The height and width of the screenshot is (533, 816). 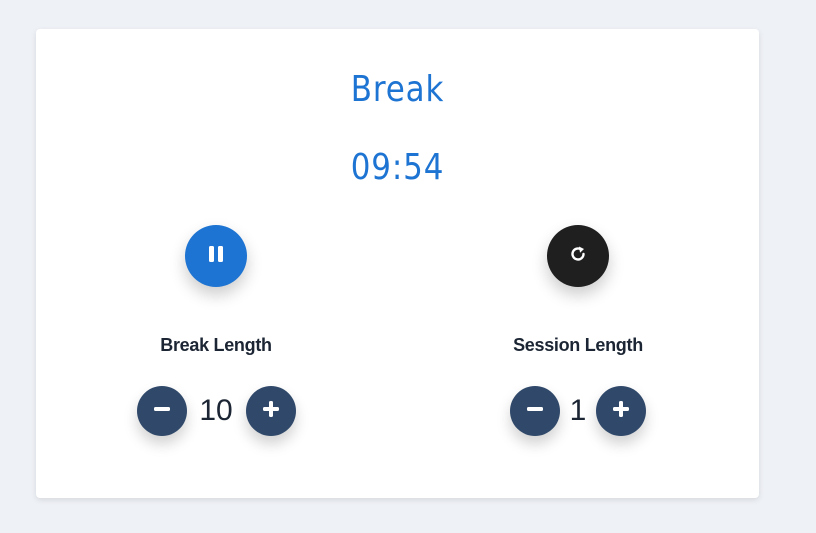 I want to click on break-length-value: 10, so click(x=216, y=410).